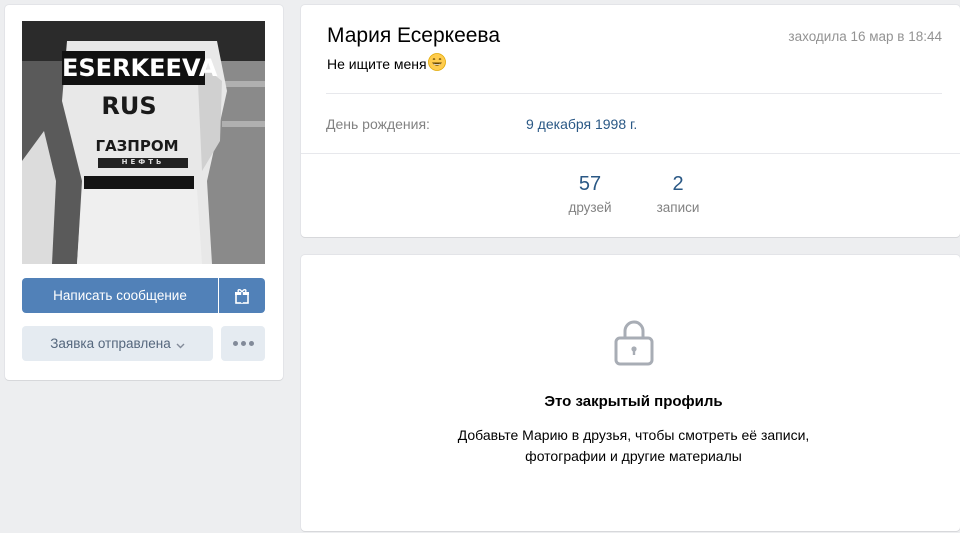 This screenshot has height=533, width=960. Describe the element at coordinates (581, 124) in the screenshot. I see `birthday-value: 9 декабря 1998 г.` at that location.